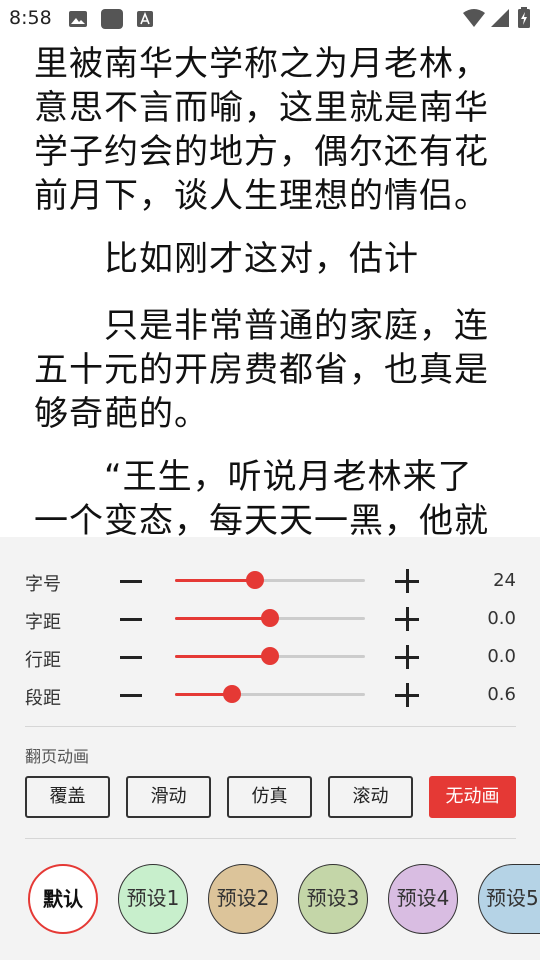 The height and width of the screenshot is (960, 540). What do you see at coordinates (501, 694) in the screenshot?
I see `paragraph-spacing-value: 0.6` at bounding box center [501, 694].